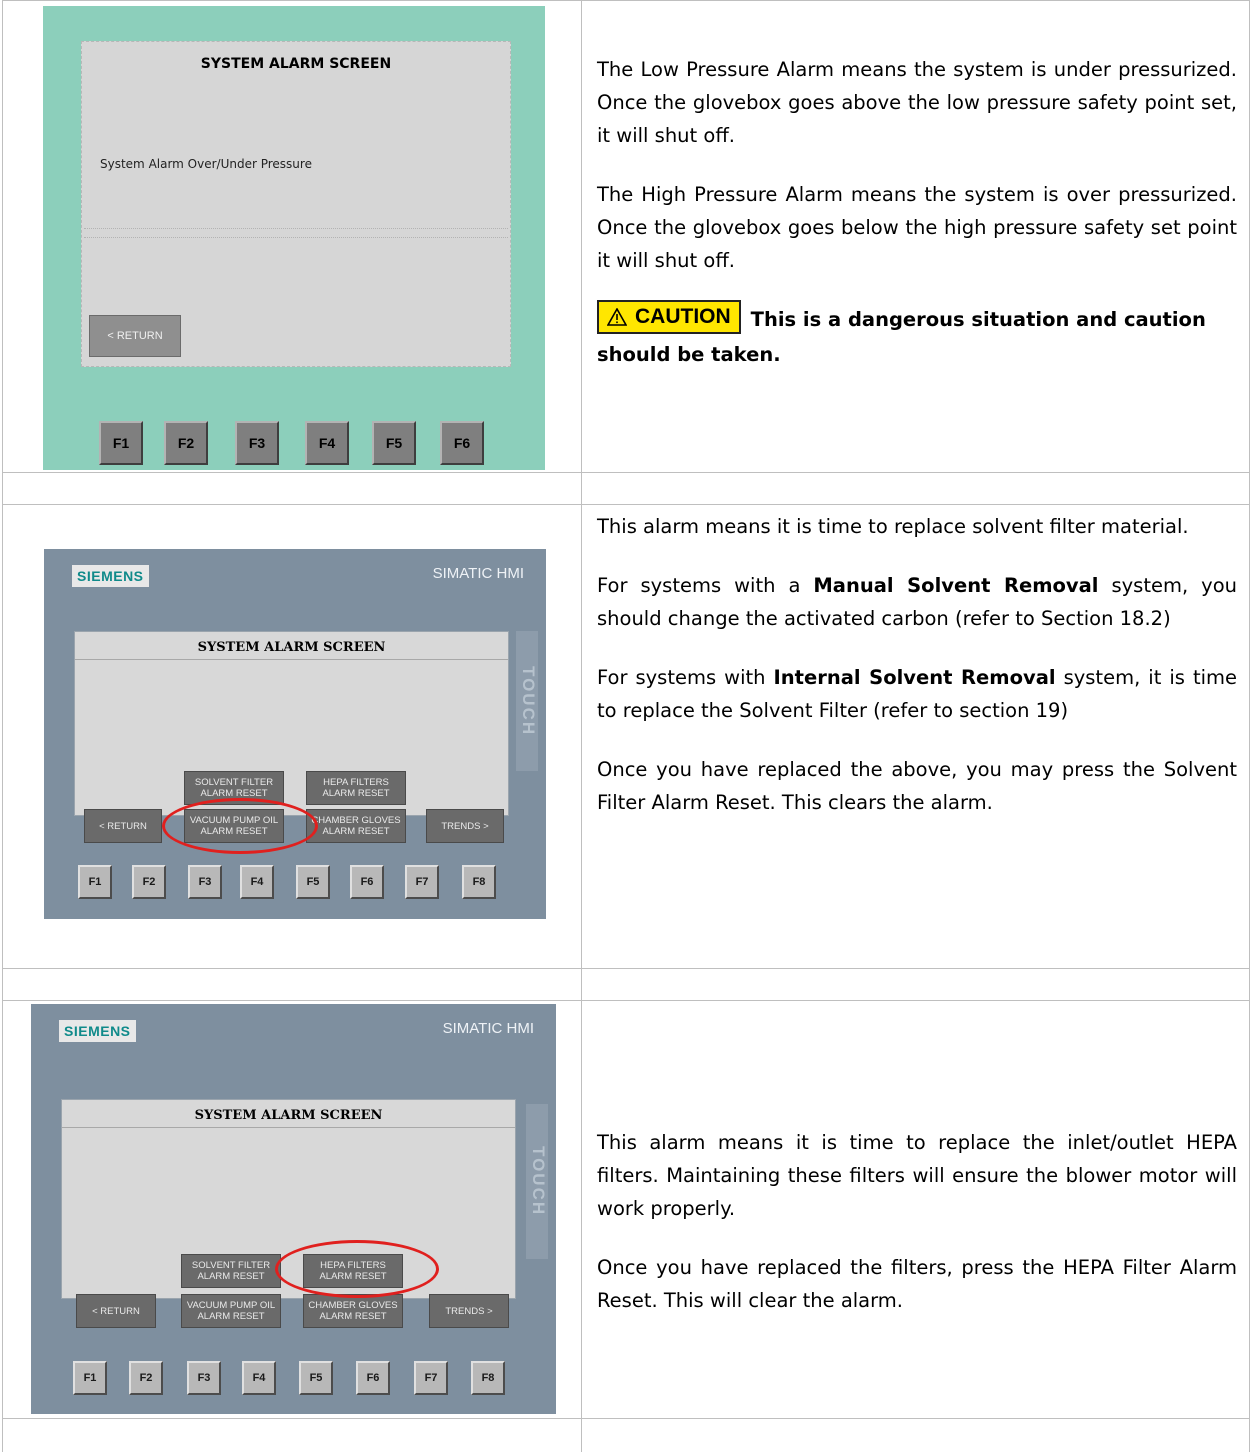 The width and height of the screenshot is (1252, 1452). I want to click on vacuum-pump-highlight-circle, so click(240, 826).